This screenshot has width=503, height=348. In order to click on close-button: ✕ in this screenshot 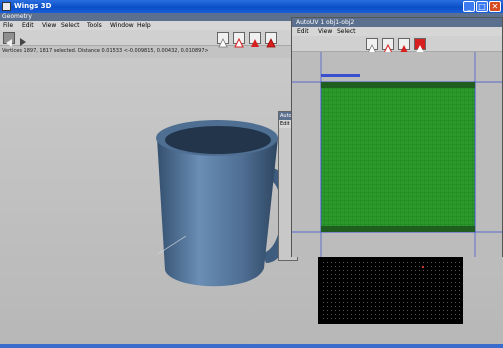, I will do `click(495, 6)`.